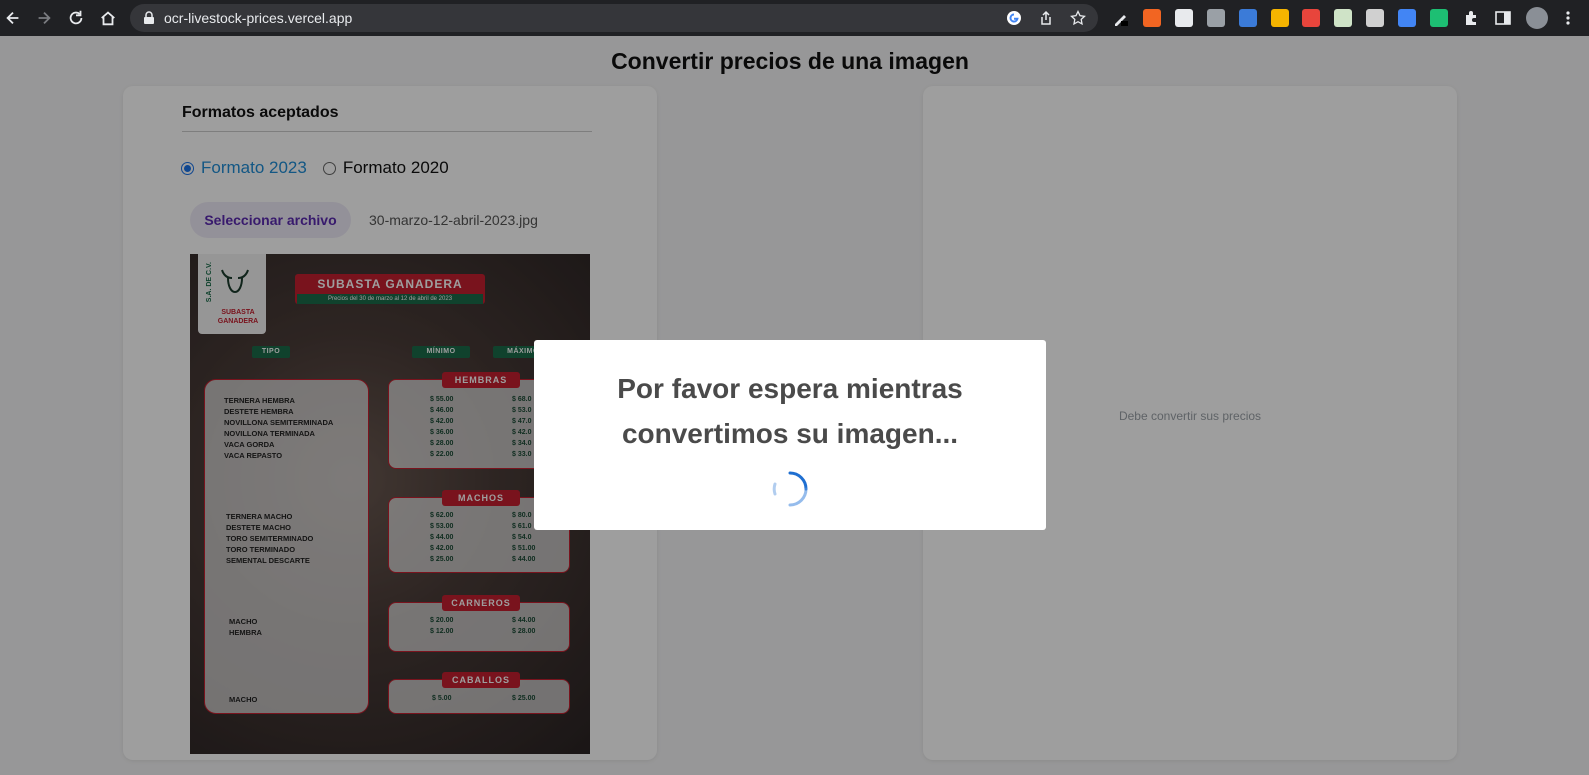 This screenshot has width=1589, height=775. Describe the element at coordinates (1014, 18) in the screenshot. I see `google-icon` at that location.